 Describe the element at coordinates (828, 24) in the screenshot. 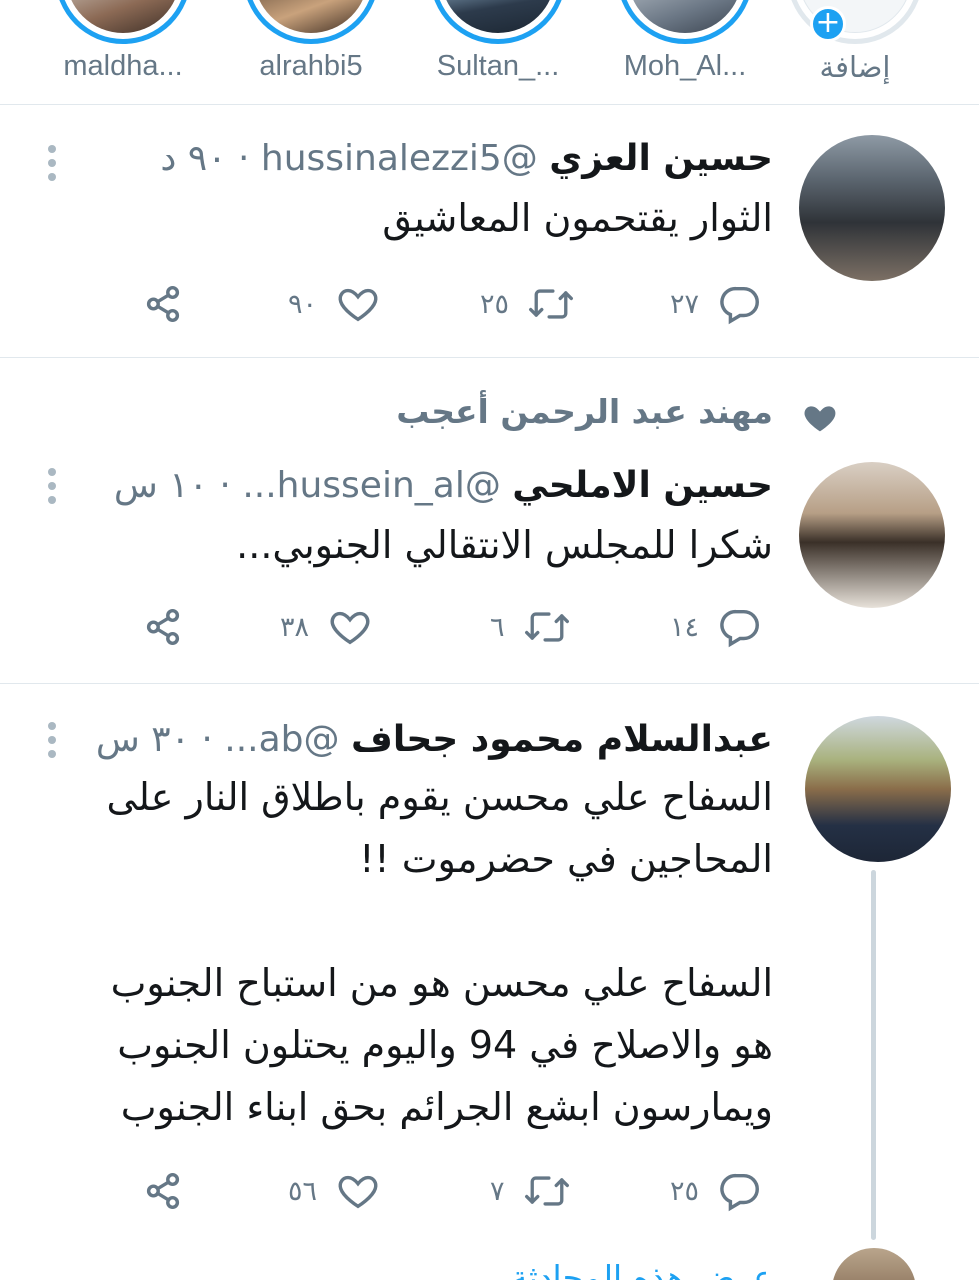

I see `add-fleet-plus-icon: +` at that location.